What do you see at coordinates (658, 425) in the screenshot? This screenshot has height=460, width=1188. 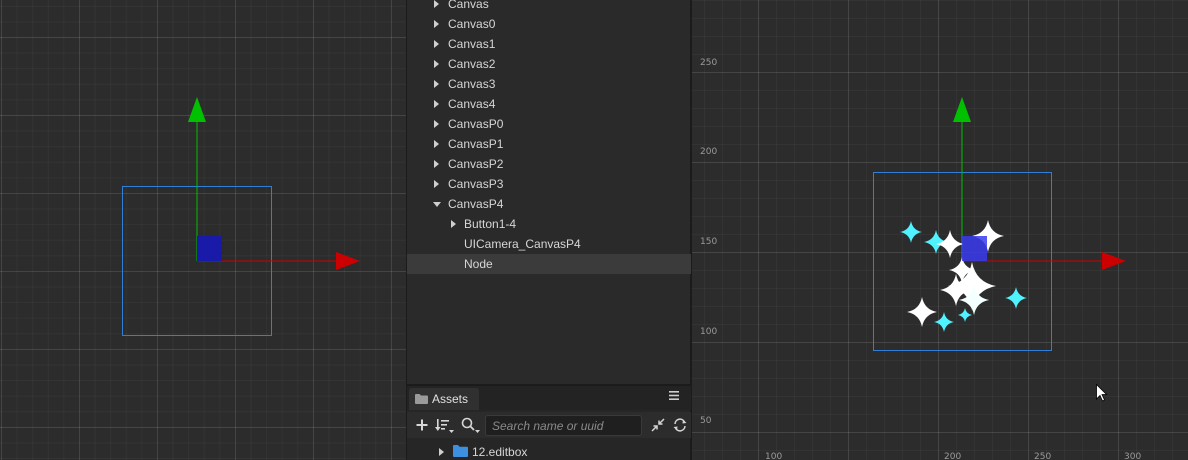 I see `collapse-all-icon` at bounding box center [658, 425].